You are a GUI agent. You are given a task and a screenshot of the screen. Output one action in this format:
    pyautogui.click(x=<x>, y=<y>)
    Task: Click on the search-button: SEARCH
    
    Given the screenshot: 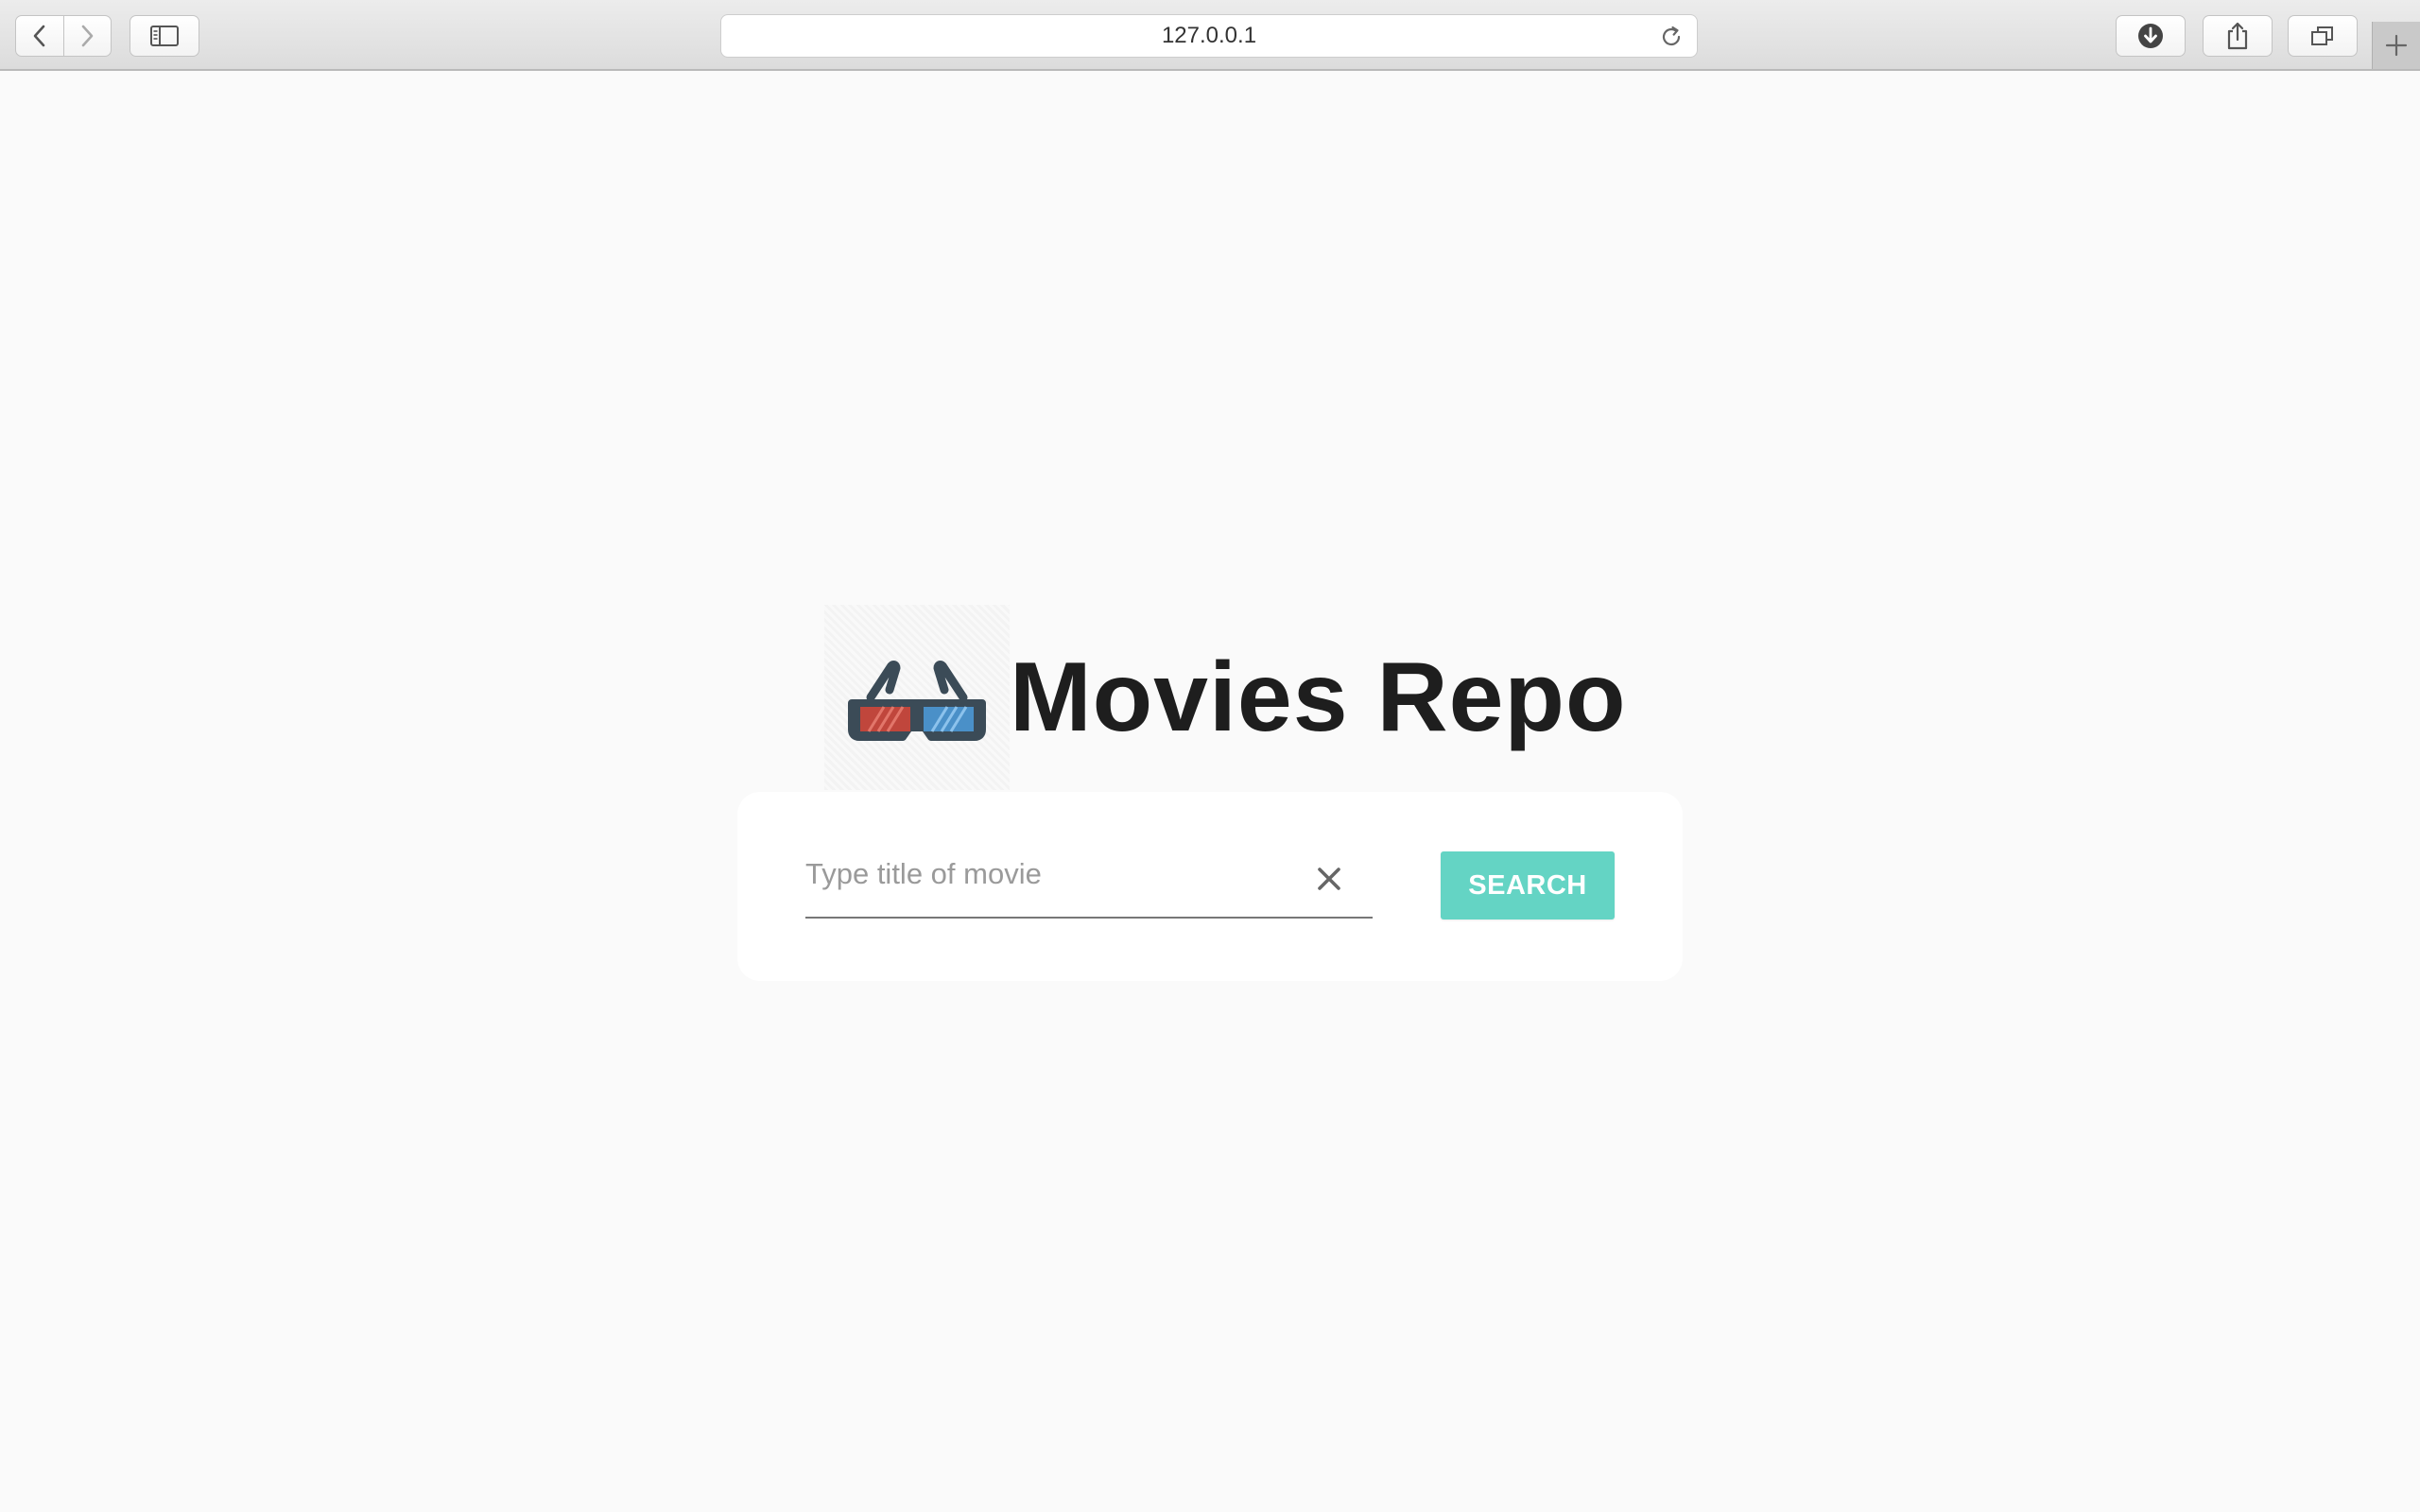 What is the action you would take?
    pyautogui.click(x=1528, y=885)
    